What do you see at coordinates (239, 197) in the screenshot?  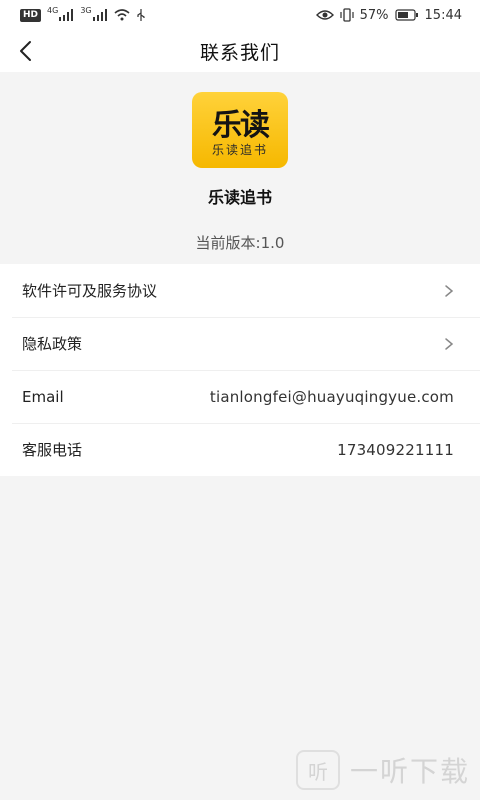 I see `app-name: 乐读追书` at bounding box center [239, 197].